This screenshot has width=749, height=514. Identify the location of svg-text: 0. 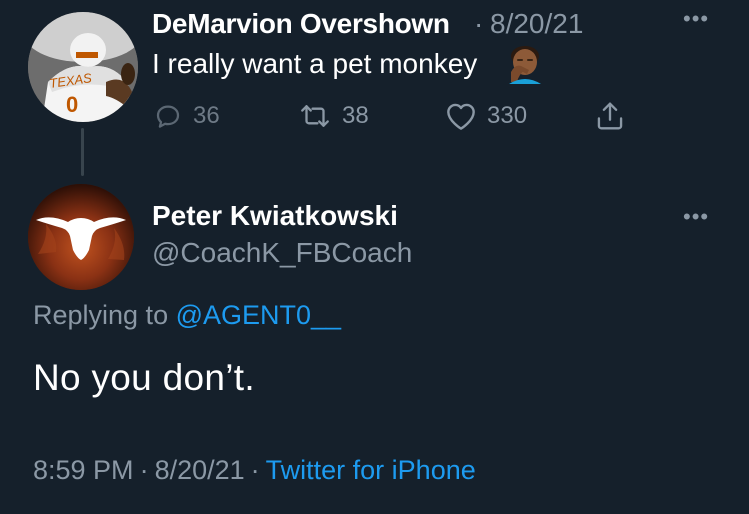
(72, 104).